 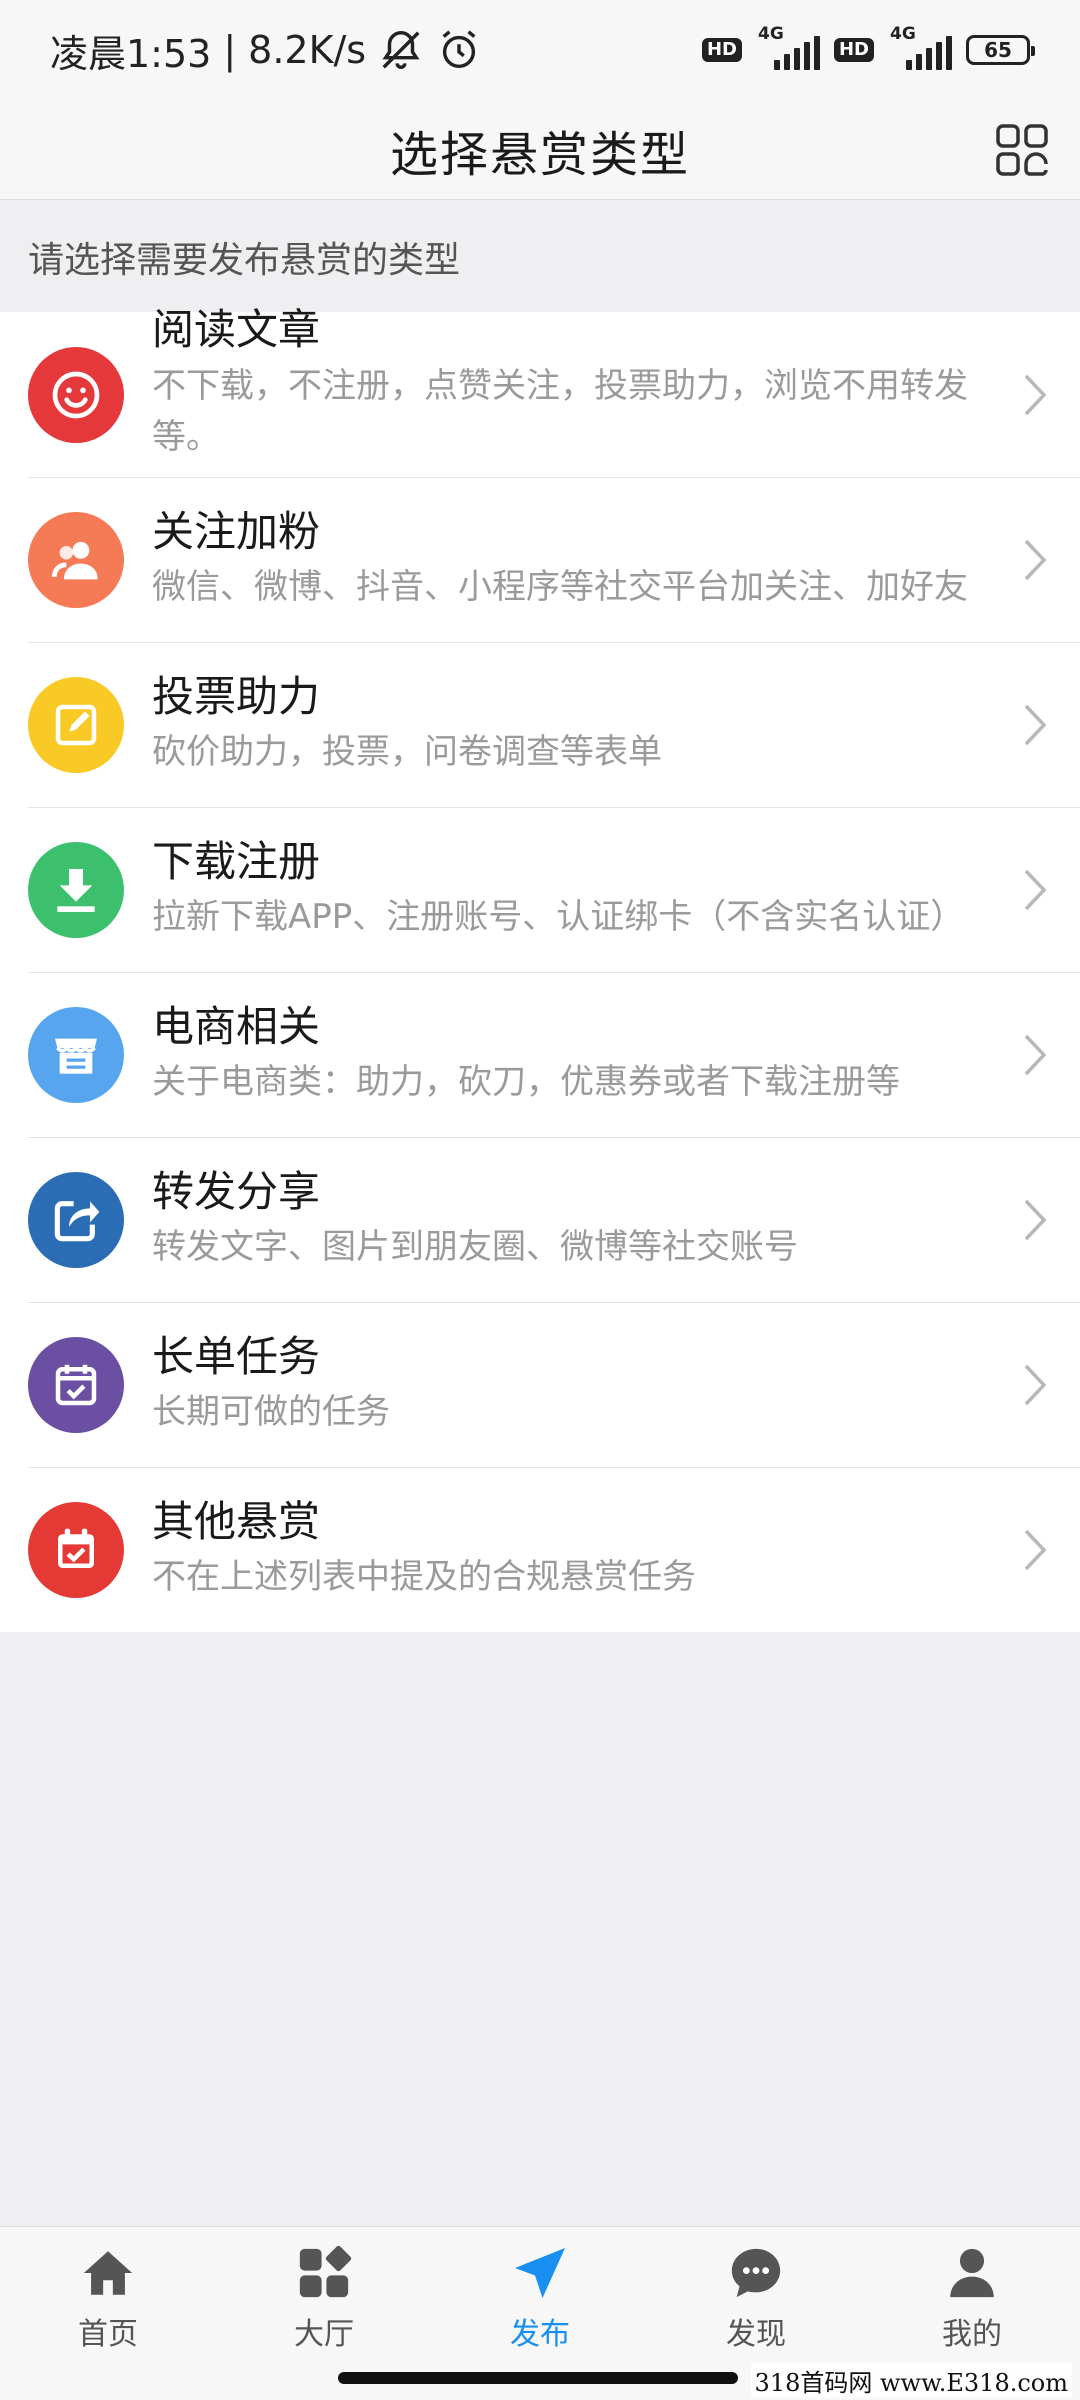 What do you see at coordinates (76, 395) in the screenshot?
I see `smile-icon` at bounding box center [76, 395].